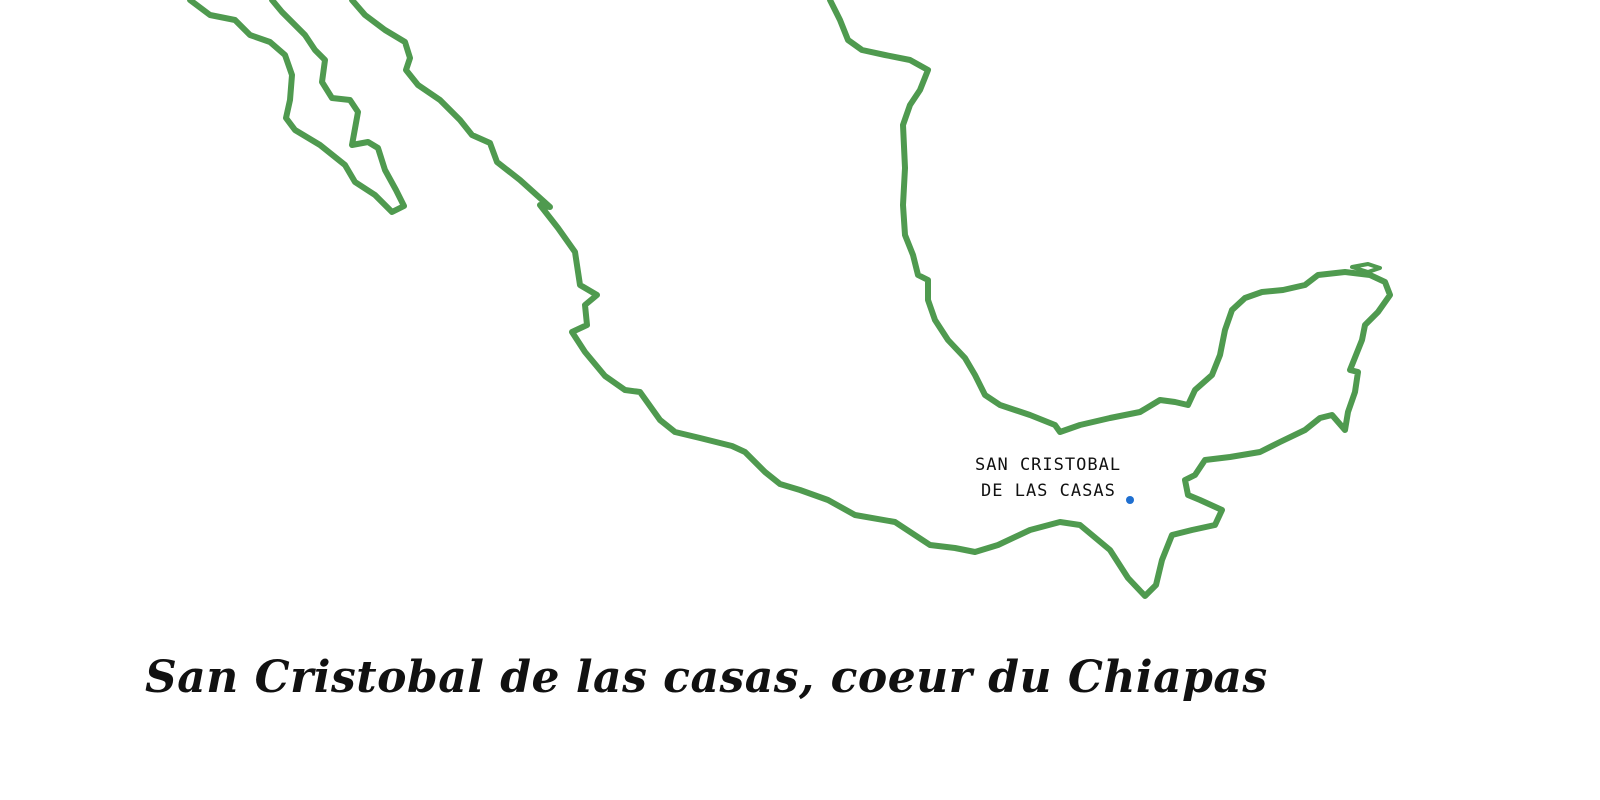 The height and width of the screenshot is (800, 1600). What do you see at coordinates (1048, 478) in the screenshot?
I see `city-label: SAN CRISTOBAL DE LAS CASAS` at bounding box center [1048, 478].